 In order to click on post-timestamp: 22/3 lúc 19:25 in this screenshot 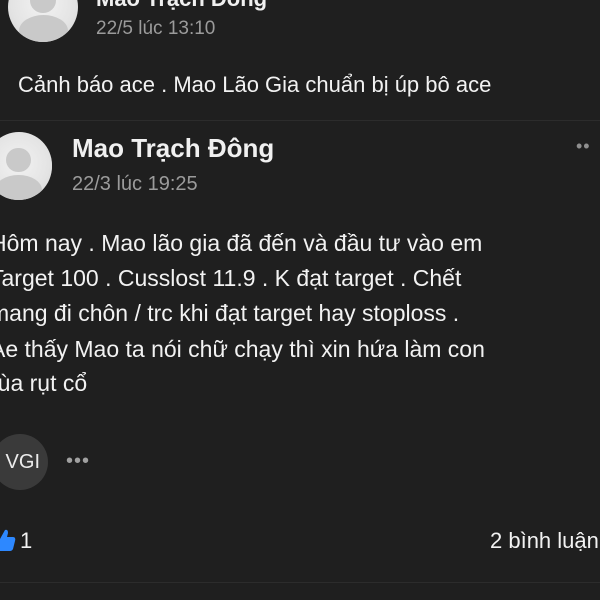, I will do `click(135, 184)`.